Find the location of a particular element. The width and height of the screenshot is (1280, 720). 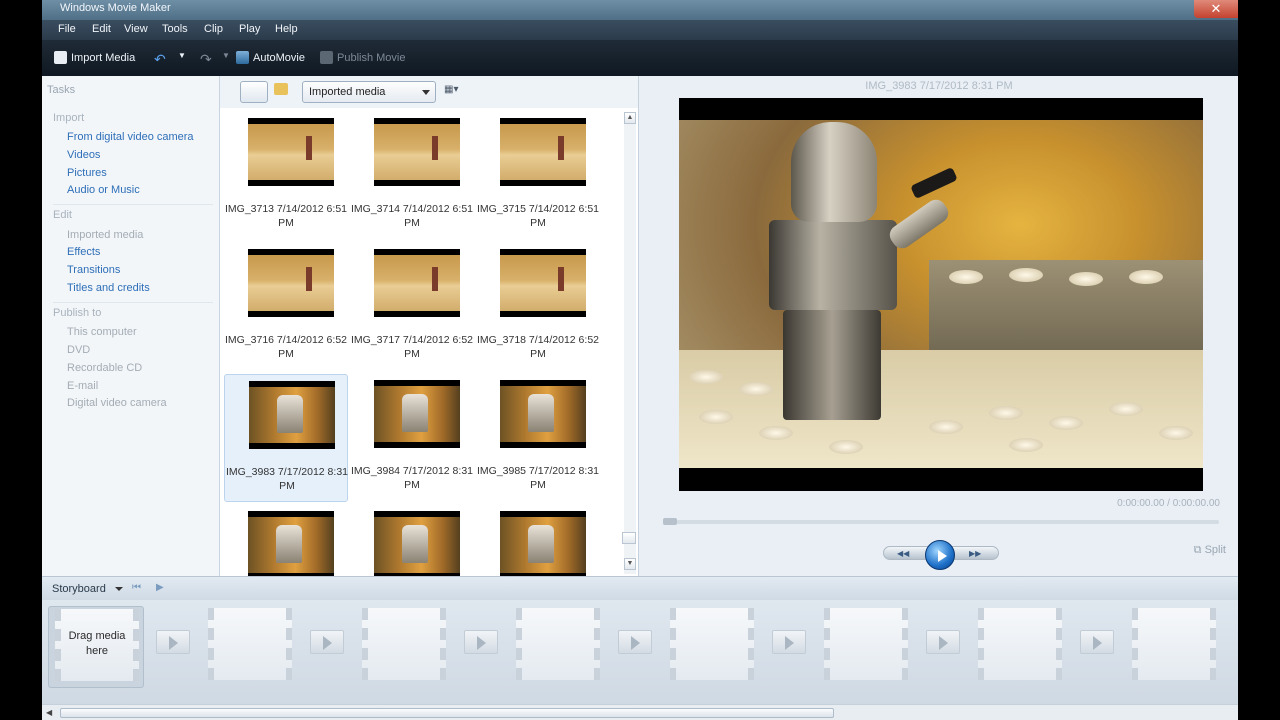

split-label: Split is located at coordinates (1215, 550).